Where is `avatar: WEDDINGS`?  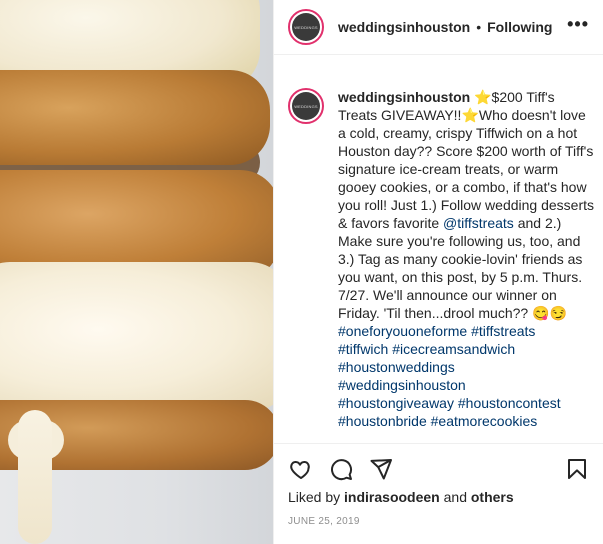
avatar: WEDDINGS is located at coordinates (306, 27).